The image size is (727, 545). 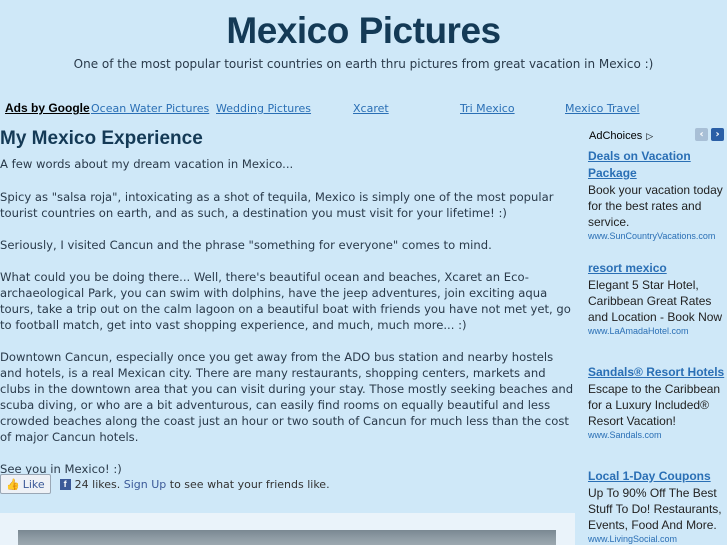 I want to click on like-button-label: Like, so click(x=33, y=484).